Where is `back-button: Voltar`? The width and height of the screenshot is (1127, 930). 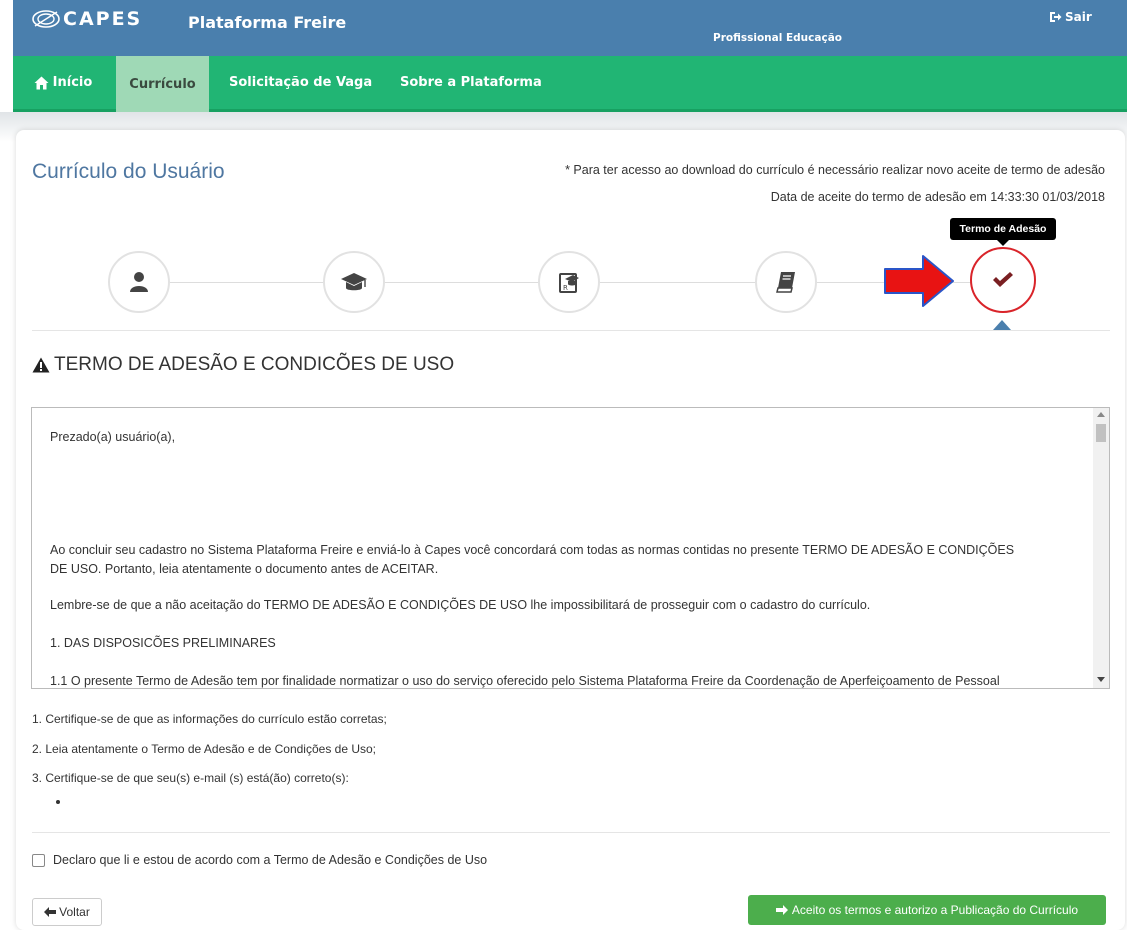 back-button: Voltar is located at coordinates (67, 912).